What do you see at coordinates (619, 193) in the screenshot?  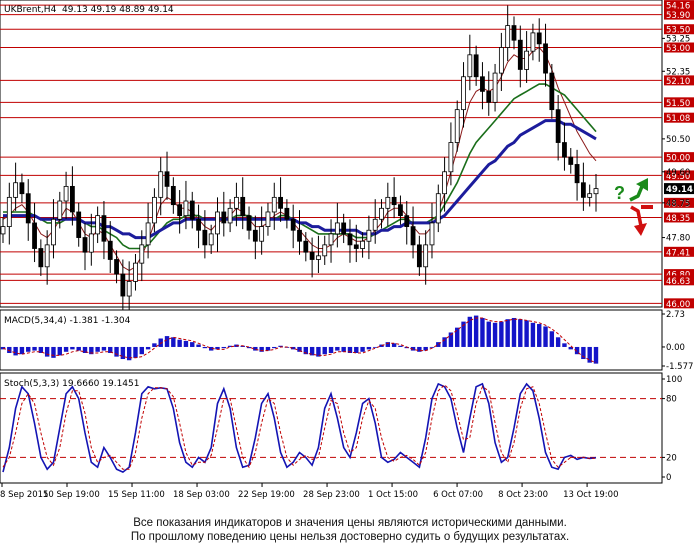 I see `question-mark-icon: ?` at bounding box center [619, 193].